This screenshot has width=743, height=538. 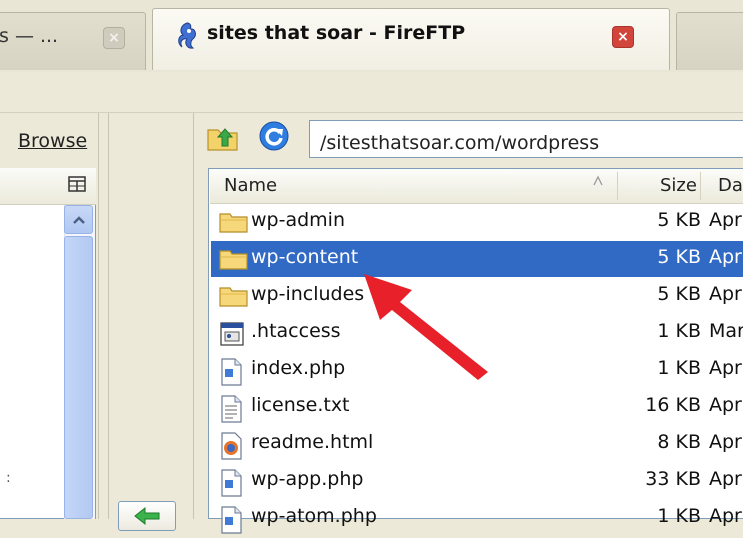 I want to click on column-header-date: Da, so click(x=730, y=185).